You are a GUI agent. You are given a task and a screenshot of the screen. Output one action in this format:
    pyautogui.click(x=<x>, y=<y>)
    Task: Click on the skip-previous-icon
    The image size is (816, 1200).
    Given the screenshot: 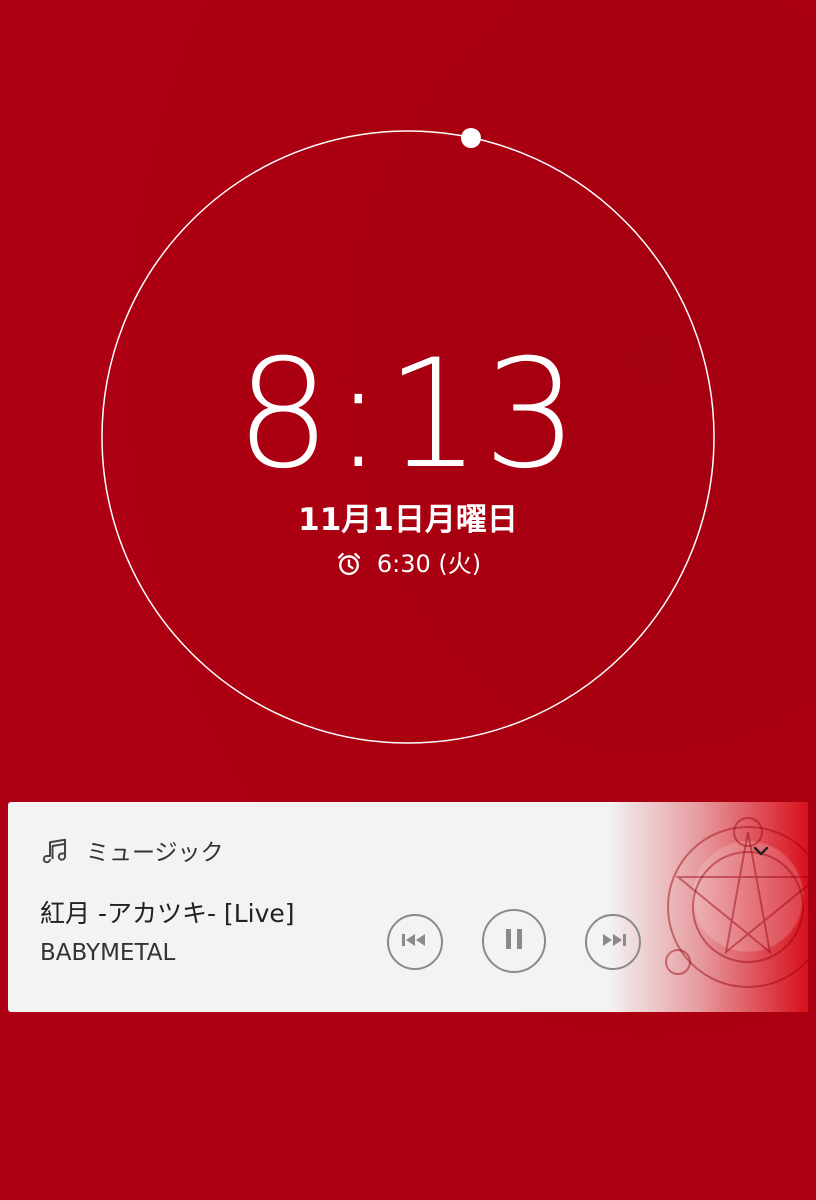 What is the action you would take?
    pyautogui.click(x=415, y=942)
    